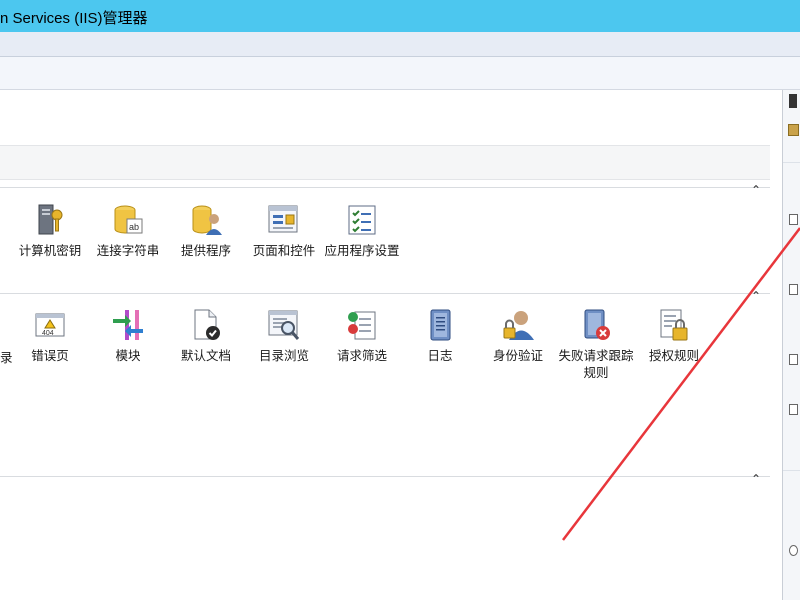 This screenshot has width=800, height=600. What do you see at coordinates (596, 364) in the screenshot?
I see `feature-label: 失败请求跟踪规则` at bounding box center [596, 364].